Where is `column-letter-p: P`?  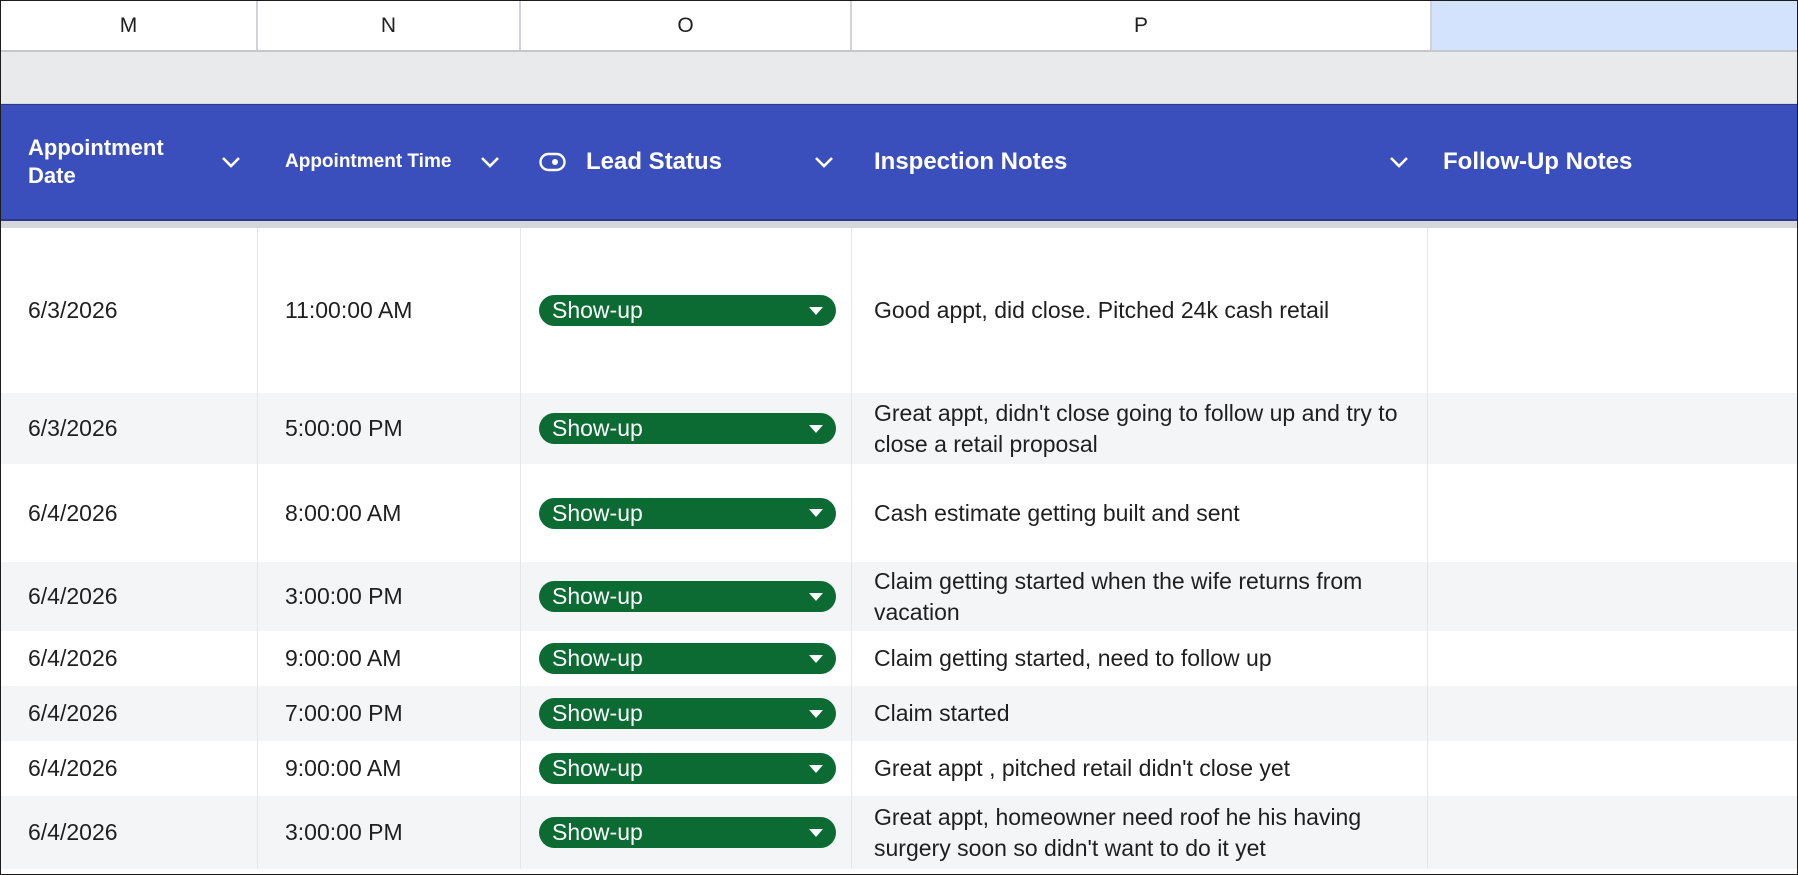 column-letter-p: P is located at coordinates (1142, 25).